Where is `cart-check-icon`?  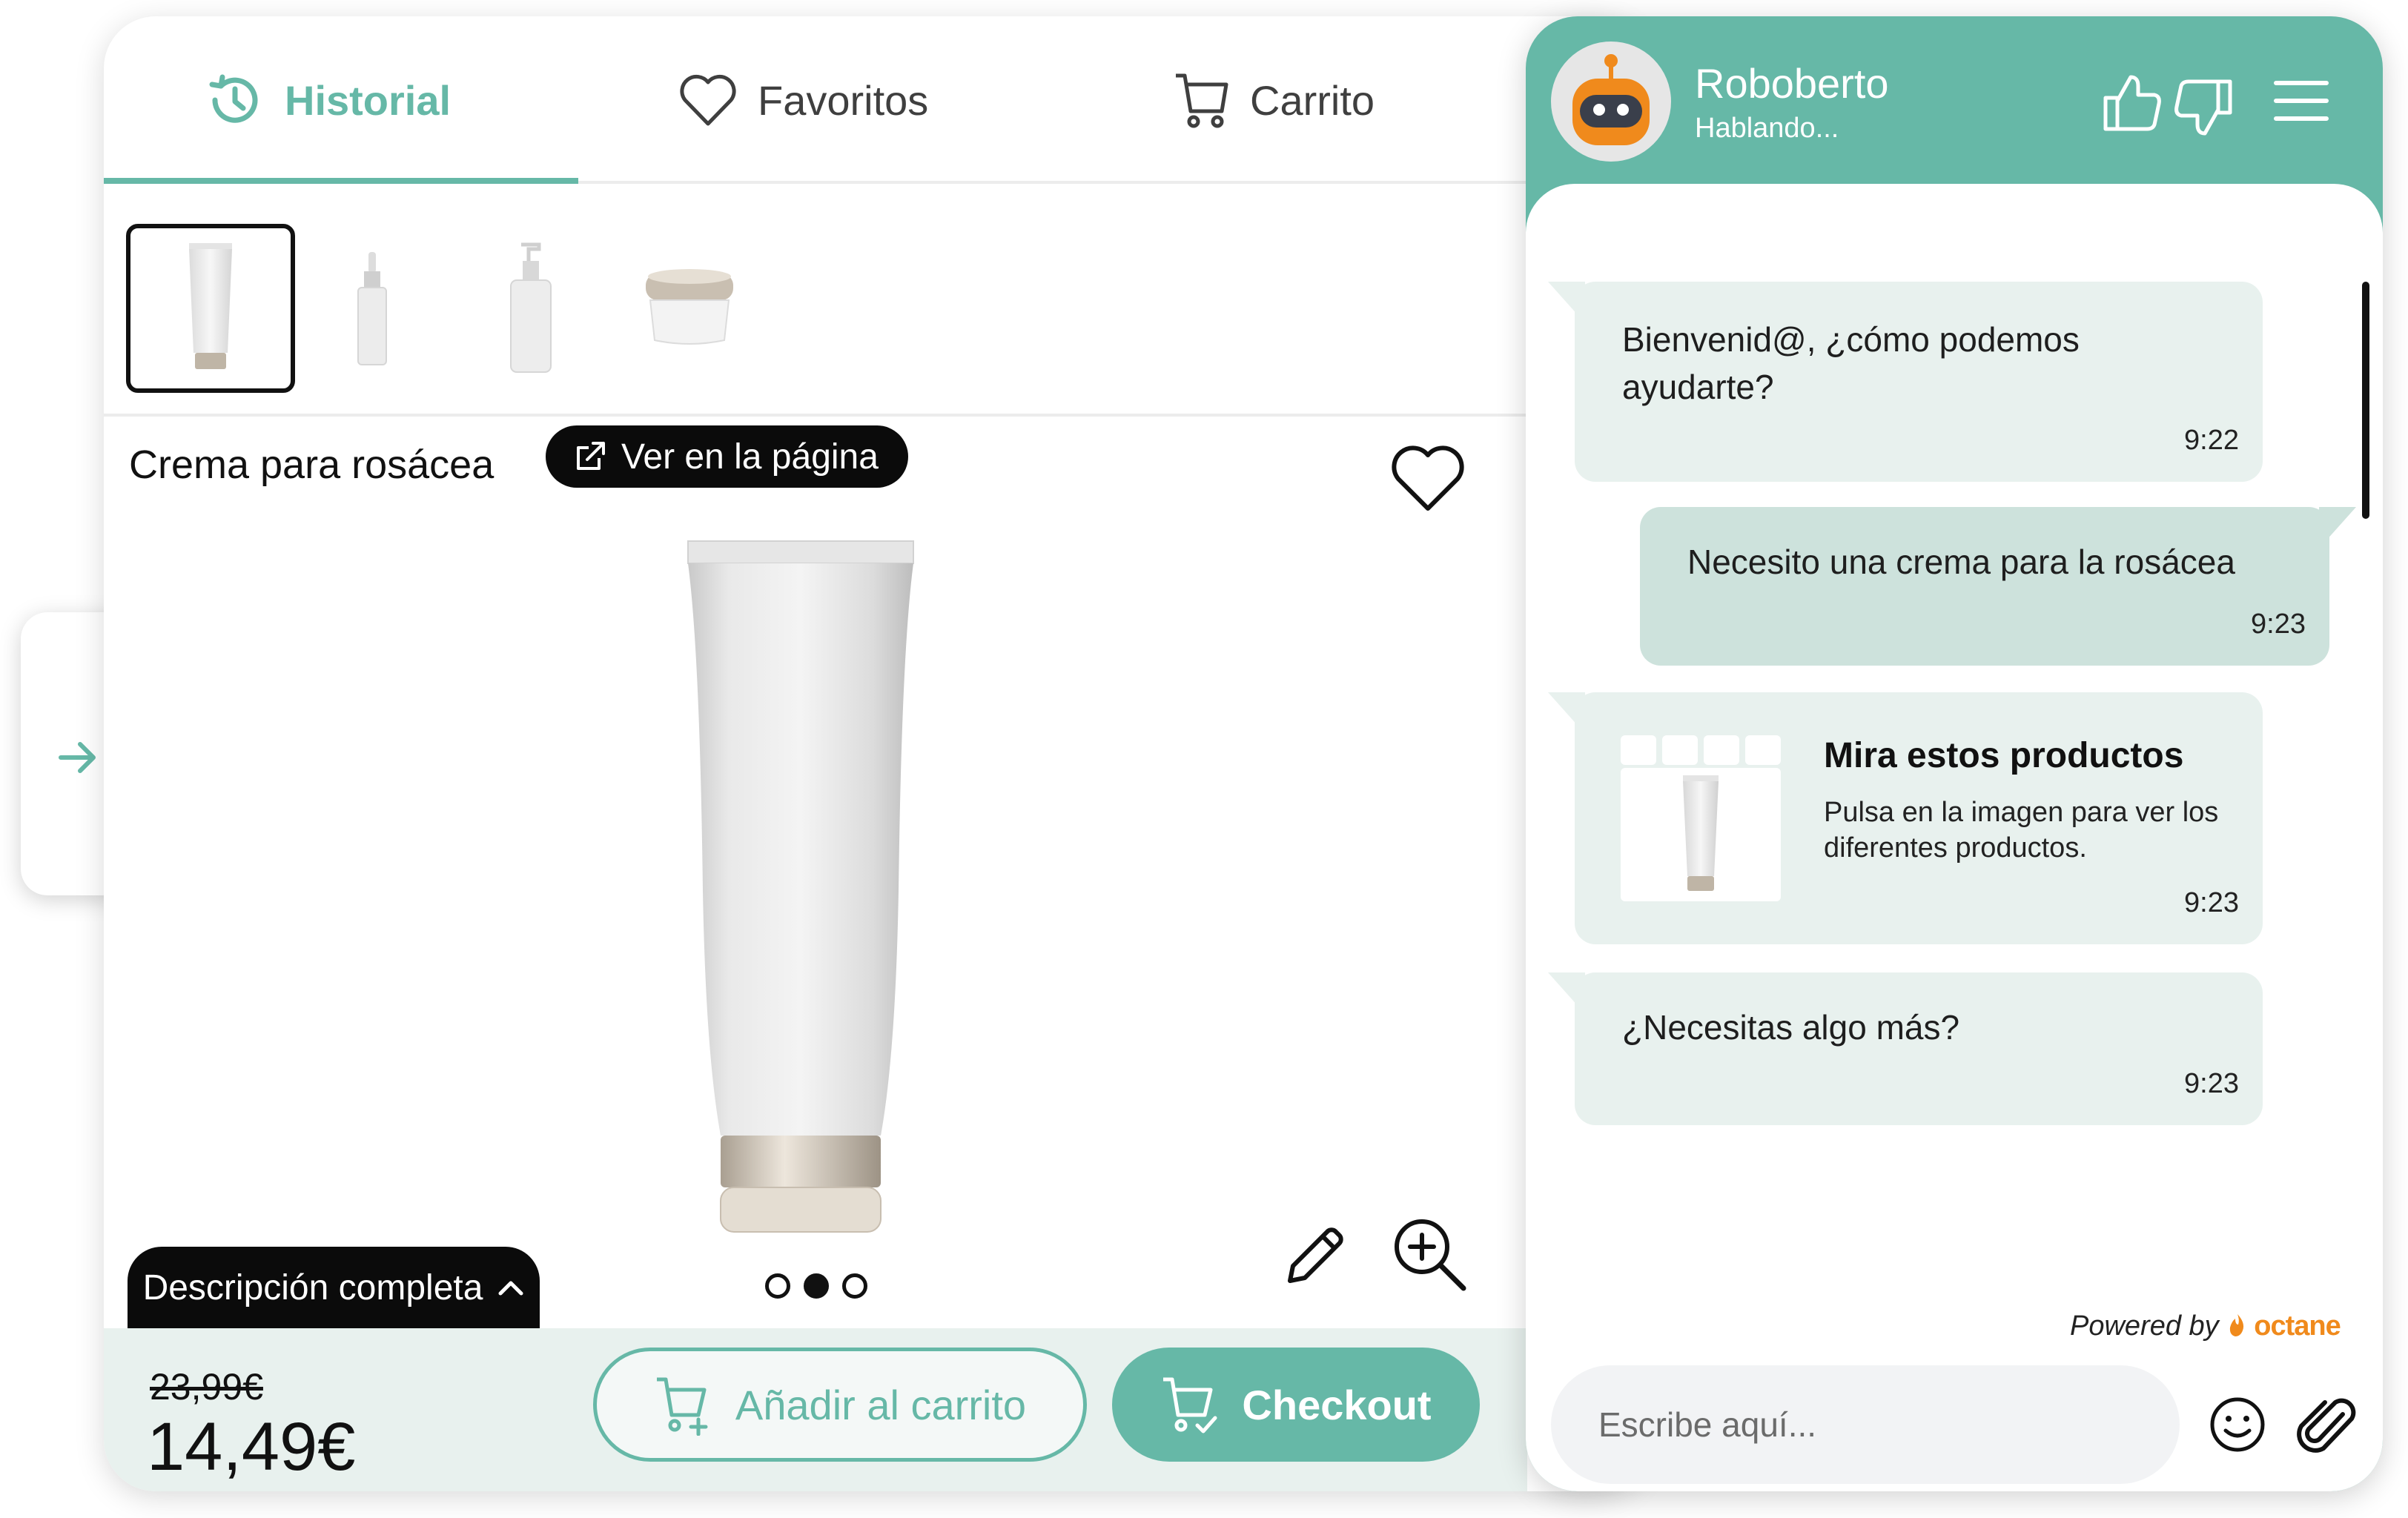 cart-check-icon is located at coordinates (1190, 1405).